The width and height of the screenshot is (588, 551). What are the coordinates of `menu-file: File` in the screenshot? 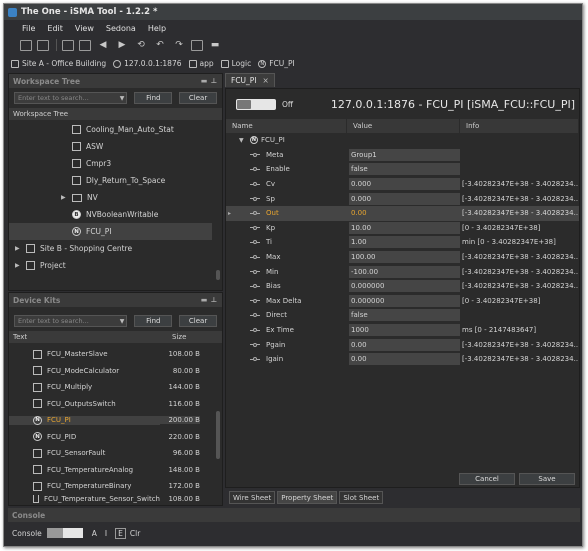 It's located at (28, 28).